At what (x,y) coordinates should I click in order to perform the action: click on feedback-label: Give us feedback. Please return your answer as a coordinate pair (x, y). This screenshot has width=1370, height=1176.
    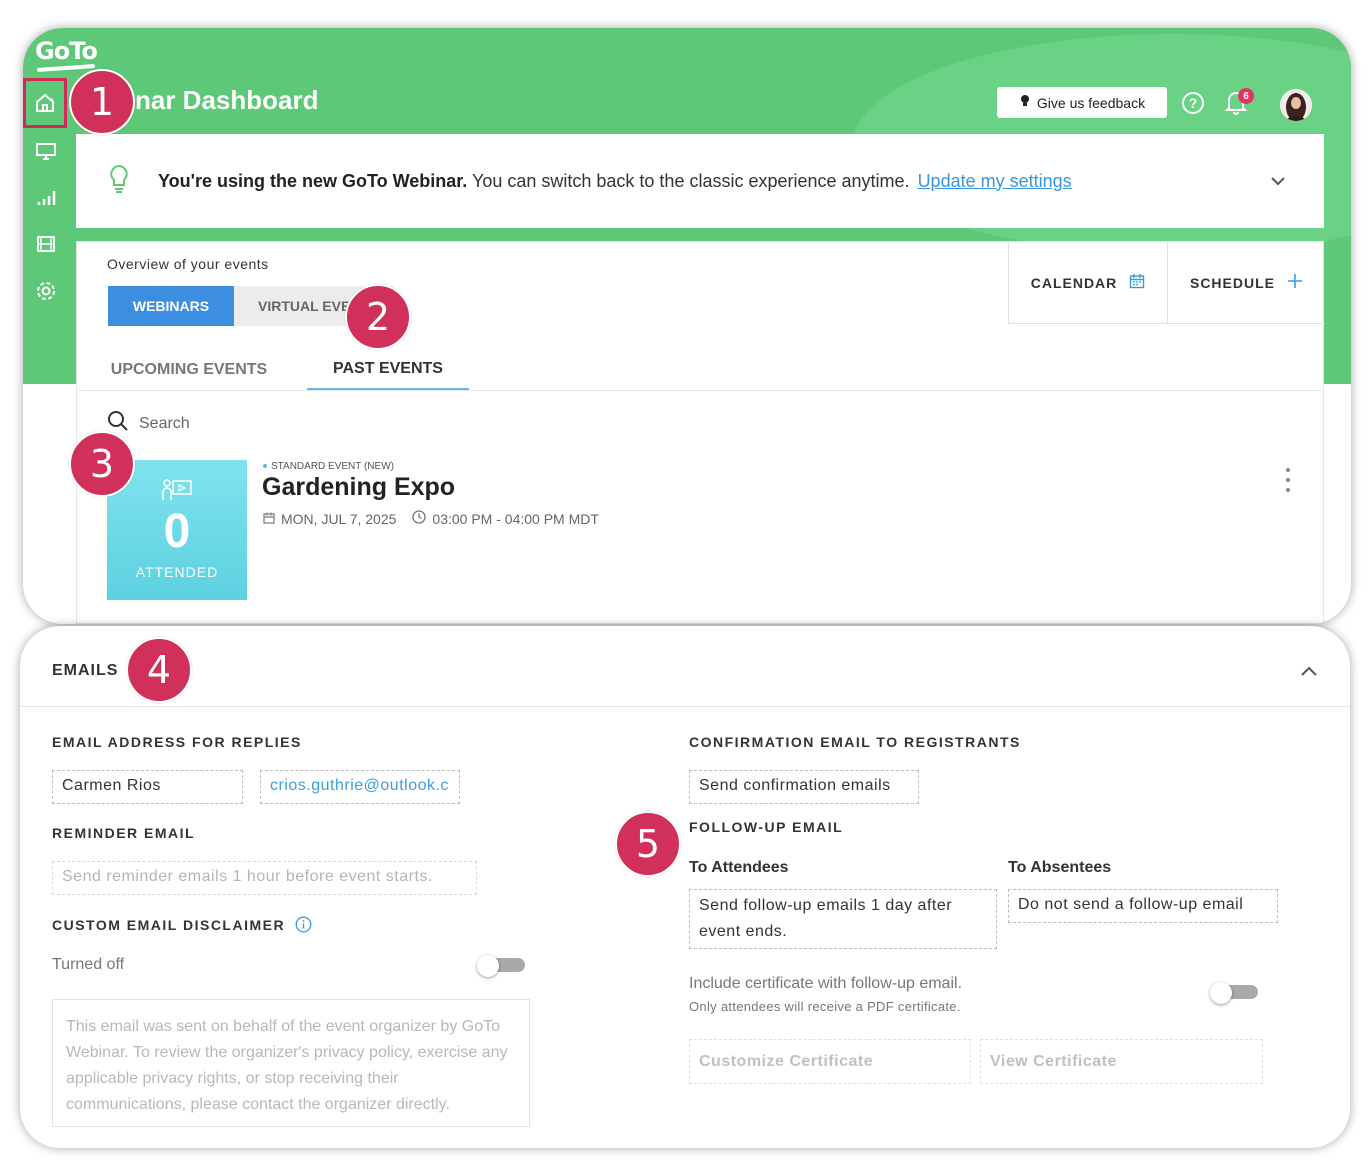
    Looking at the image, I should click on (1091, 102).